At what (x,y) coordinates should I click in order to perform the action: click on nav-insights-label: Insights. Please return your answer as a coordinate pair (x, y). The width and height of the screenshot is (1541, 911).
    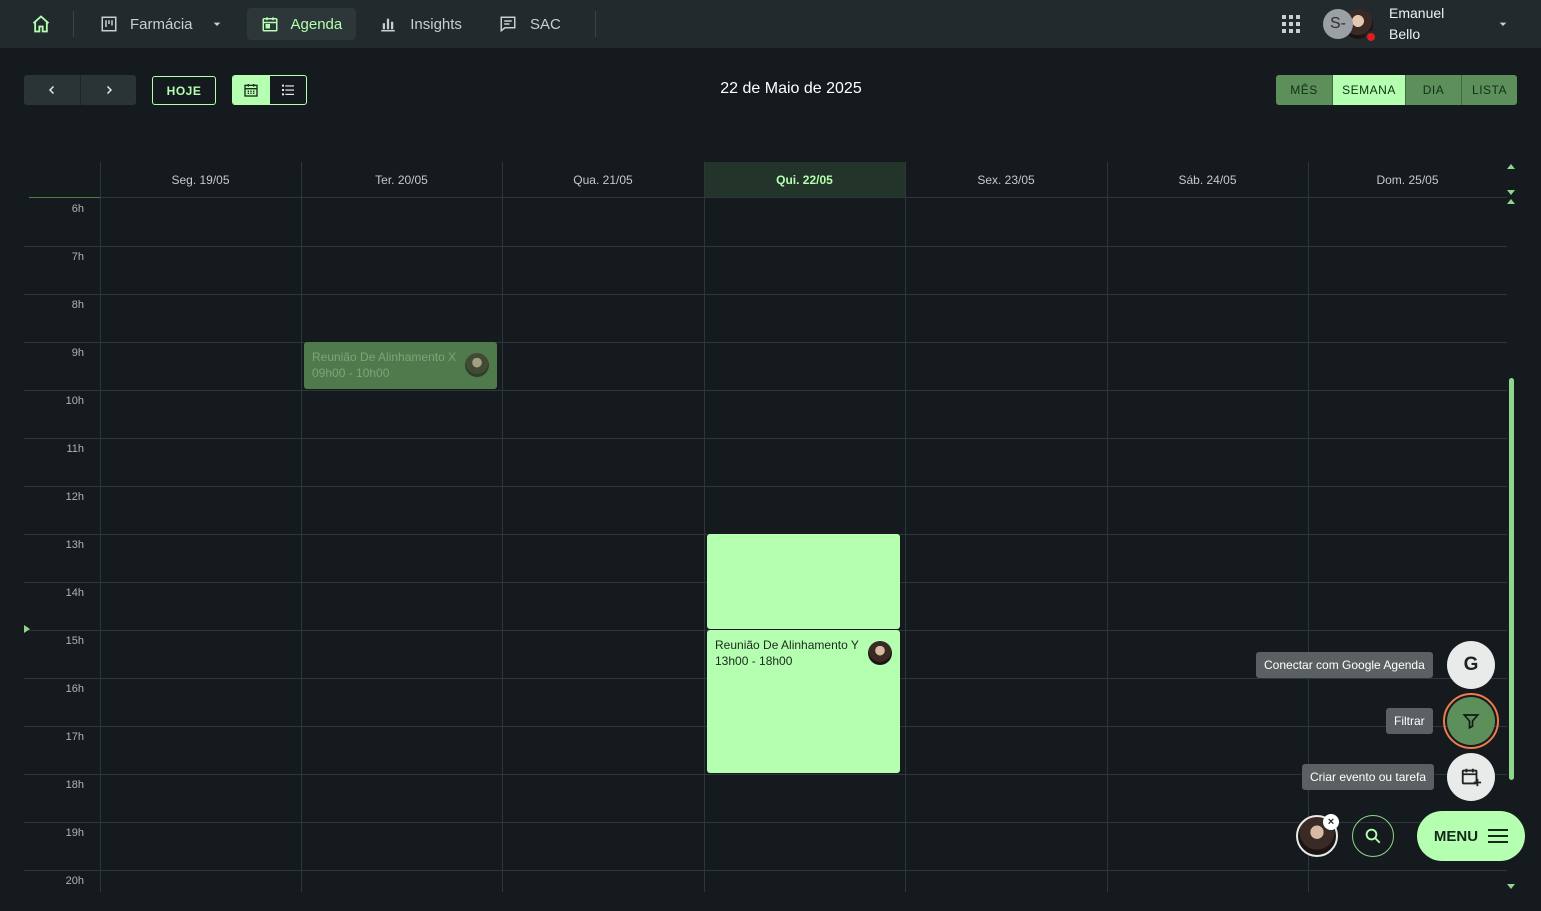
    Looking at the image, I should click on (436, 24).